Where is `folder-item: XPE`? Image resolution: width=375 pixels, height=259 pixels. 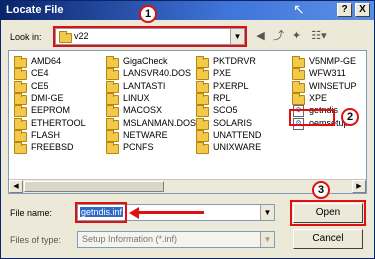 folder-item: XPE is located at coordinates (332, 99).